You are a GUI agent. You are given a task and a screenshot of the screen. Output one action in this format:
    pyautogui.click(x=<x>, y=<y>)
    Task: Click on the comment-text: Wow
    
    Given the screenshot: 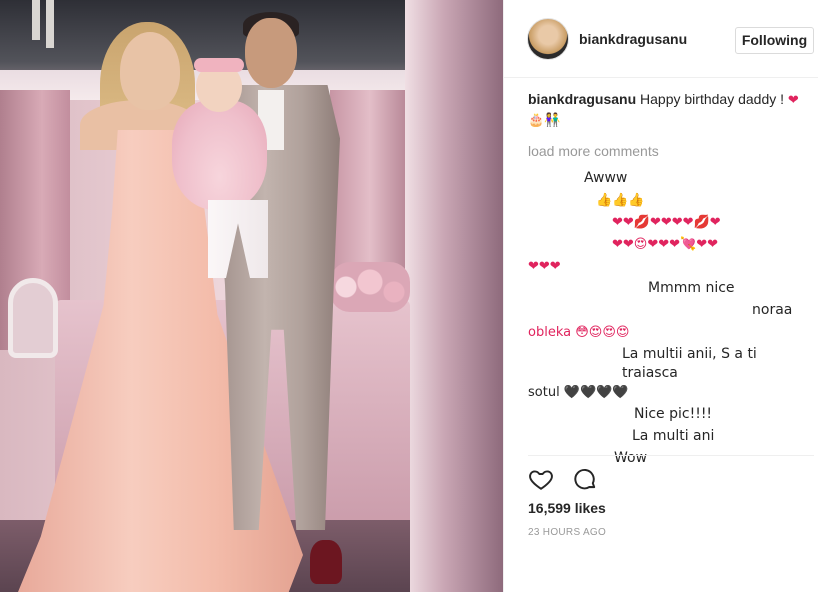 What is the action you would take?
    pyautogui.click(x=631, y=458)
    